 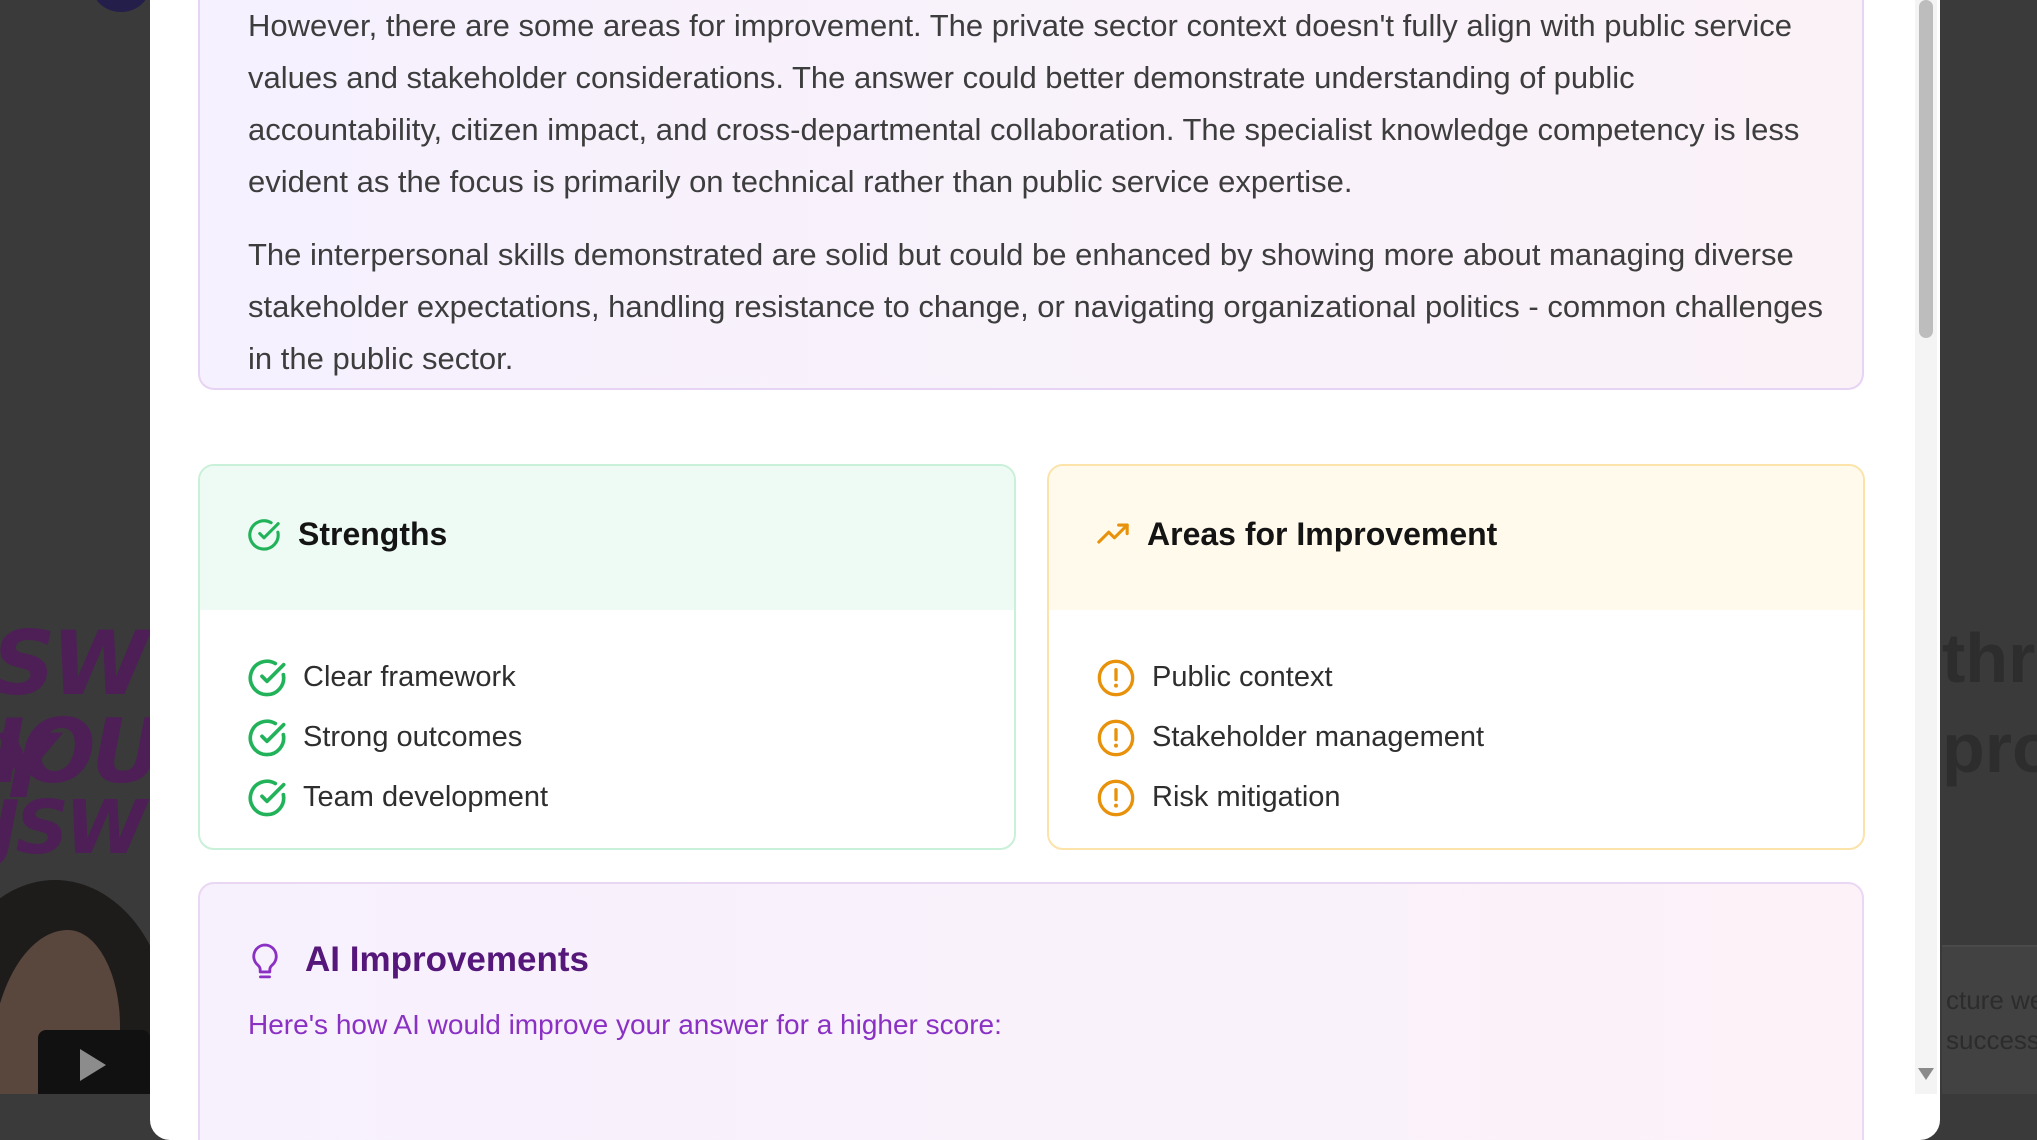 What do you see at coordinates (1322, 534) in the screenshot?
I see `improvement-title: Areas for Improvement` at bounding box center [1322, 534].